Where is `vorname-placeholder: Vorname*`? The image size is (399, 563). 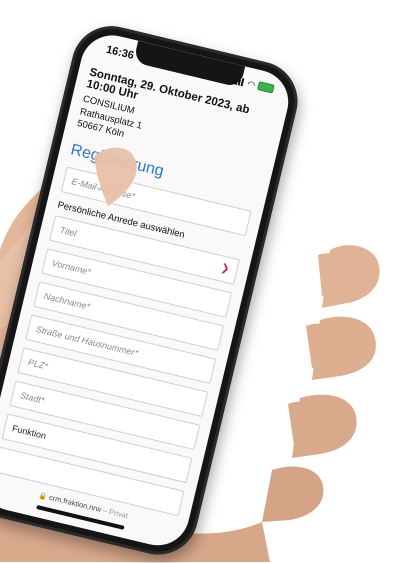 vorname-placeholder: Vorname* is located at coordinates (71, 267).